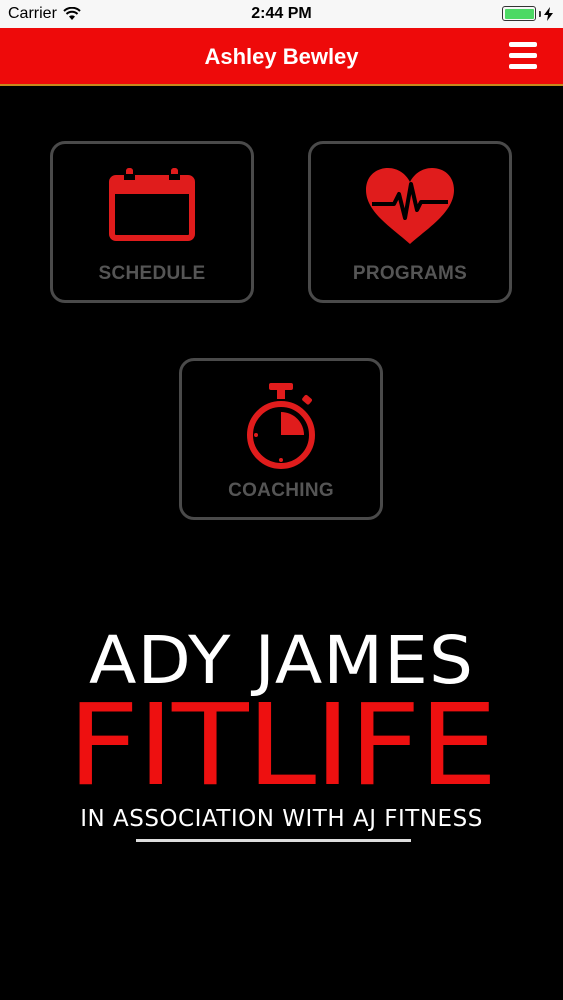 The image size is (563, 1000). I want to click on heart-pulse-icon, so click(410, 206).